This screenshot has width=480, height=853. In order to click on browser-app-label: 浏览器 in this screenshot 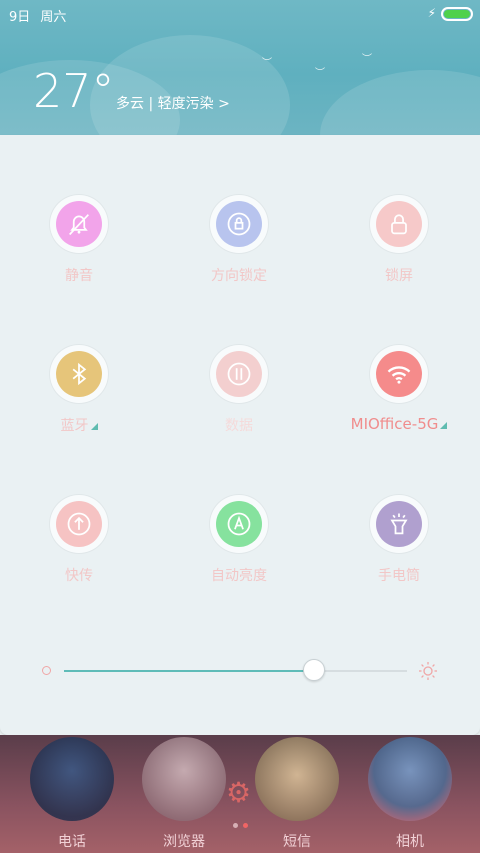, I will do `click(184, 842)`.